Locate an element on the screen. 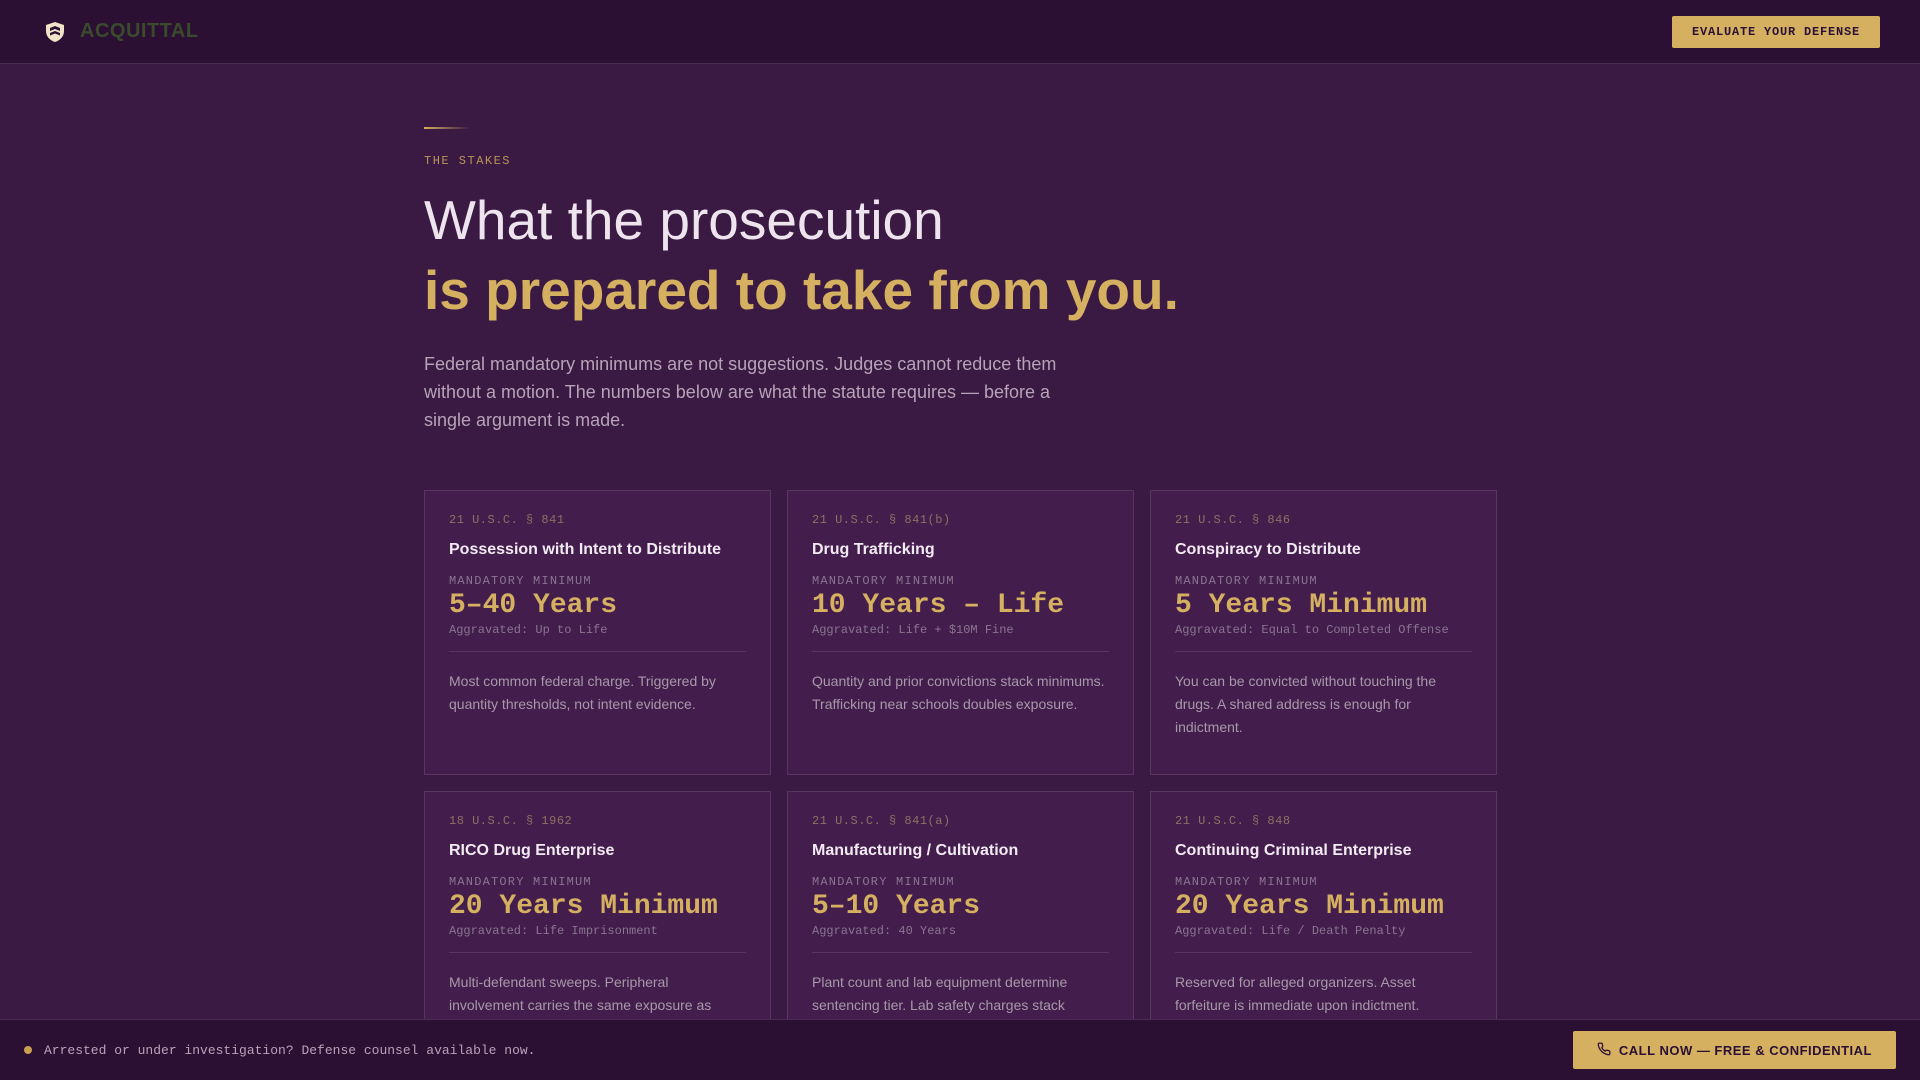  minimum-value: 10 Years – Life is located at coordinates (938, 605).